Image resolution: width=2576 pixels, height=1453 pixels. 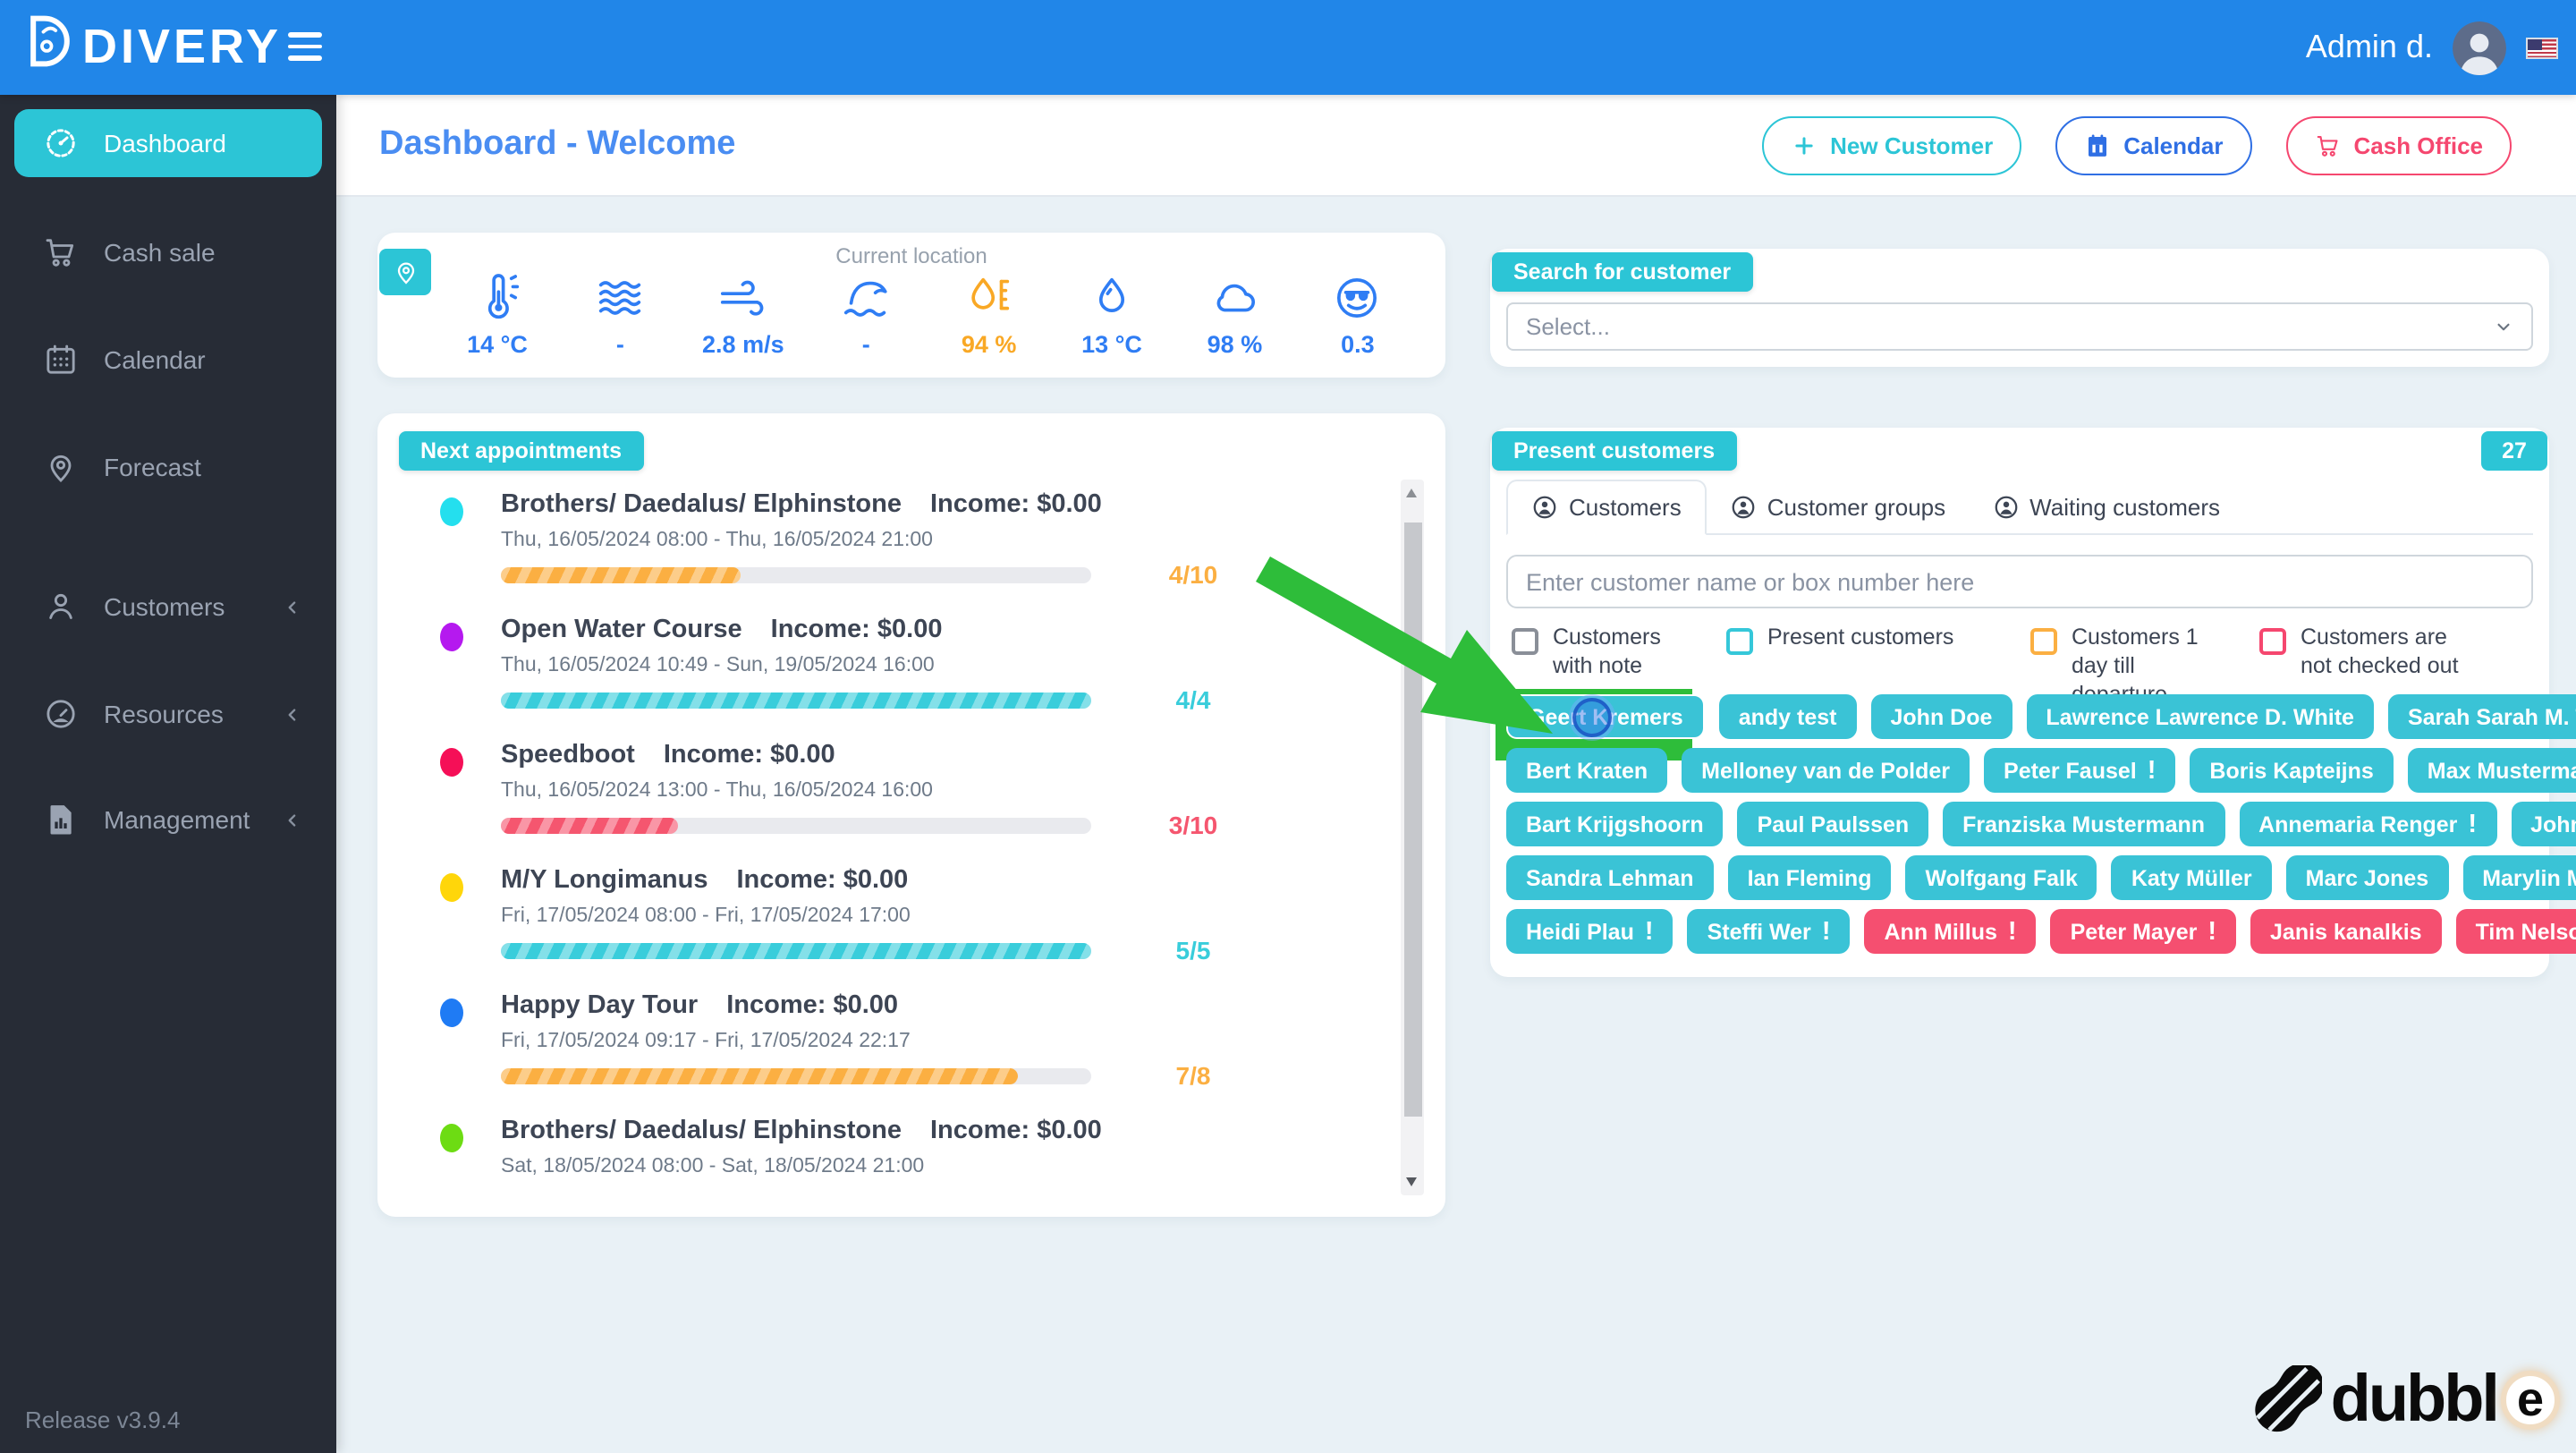 What do you see at coordinates (1357, 299) in the screenshot?
I see `smiley-sunglasses-icon` at bounding box center [1357, 299].